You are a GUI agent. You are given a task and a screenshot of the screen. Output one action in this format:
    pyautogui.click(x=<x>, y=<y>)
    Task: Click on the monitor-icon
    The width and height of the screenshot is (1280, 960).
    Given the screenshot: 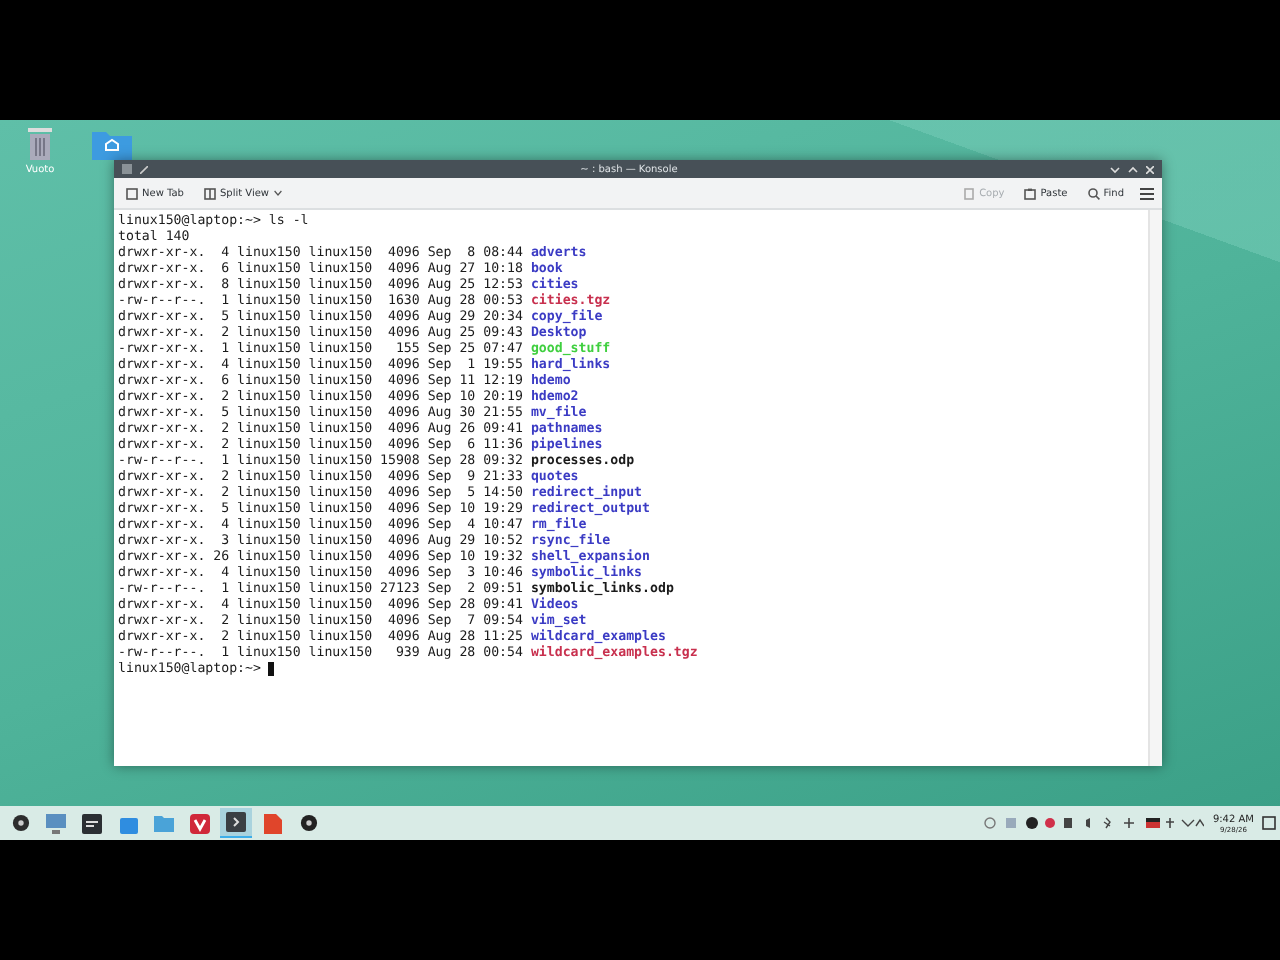 What is the action you would take?
    pyautogui.click(x=56, y=823)
    